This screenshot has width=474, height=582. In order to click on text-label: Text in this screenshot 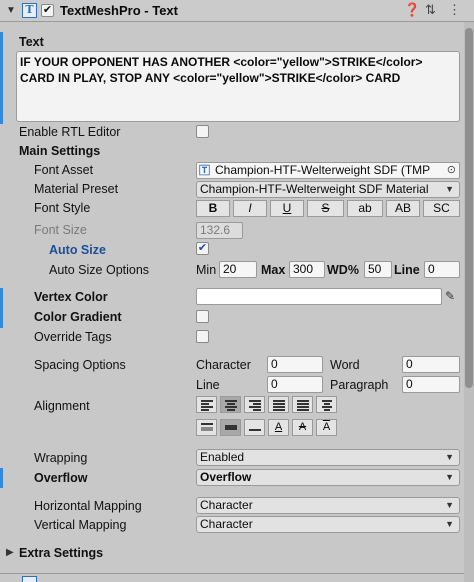, I will do `click(31, 42)`.